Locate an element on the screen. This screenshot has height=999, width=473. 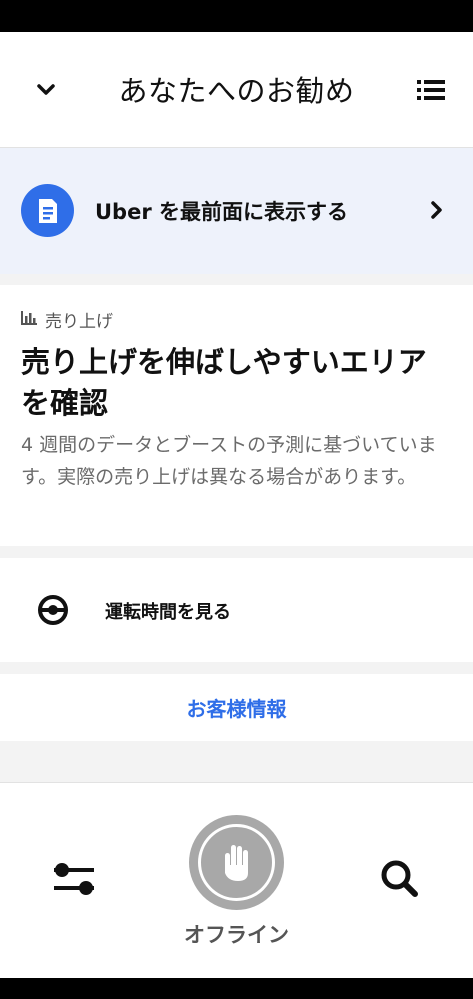
bring-to-front-banner: Uber を最前面に表示する is located at coordinates (236, 211).